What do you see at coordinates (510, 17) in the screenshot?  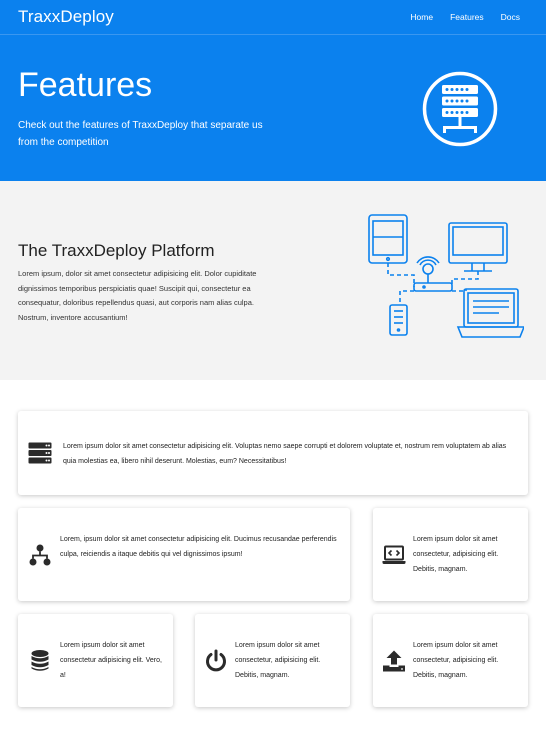 I see `nav-link-docs: Docs` at bounding box center [510, 17].